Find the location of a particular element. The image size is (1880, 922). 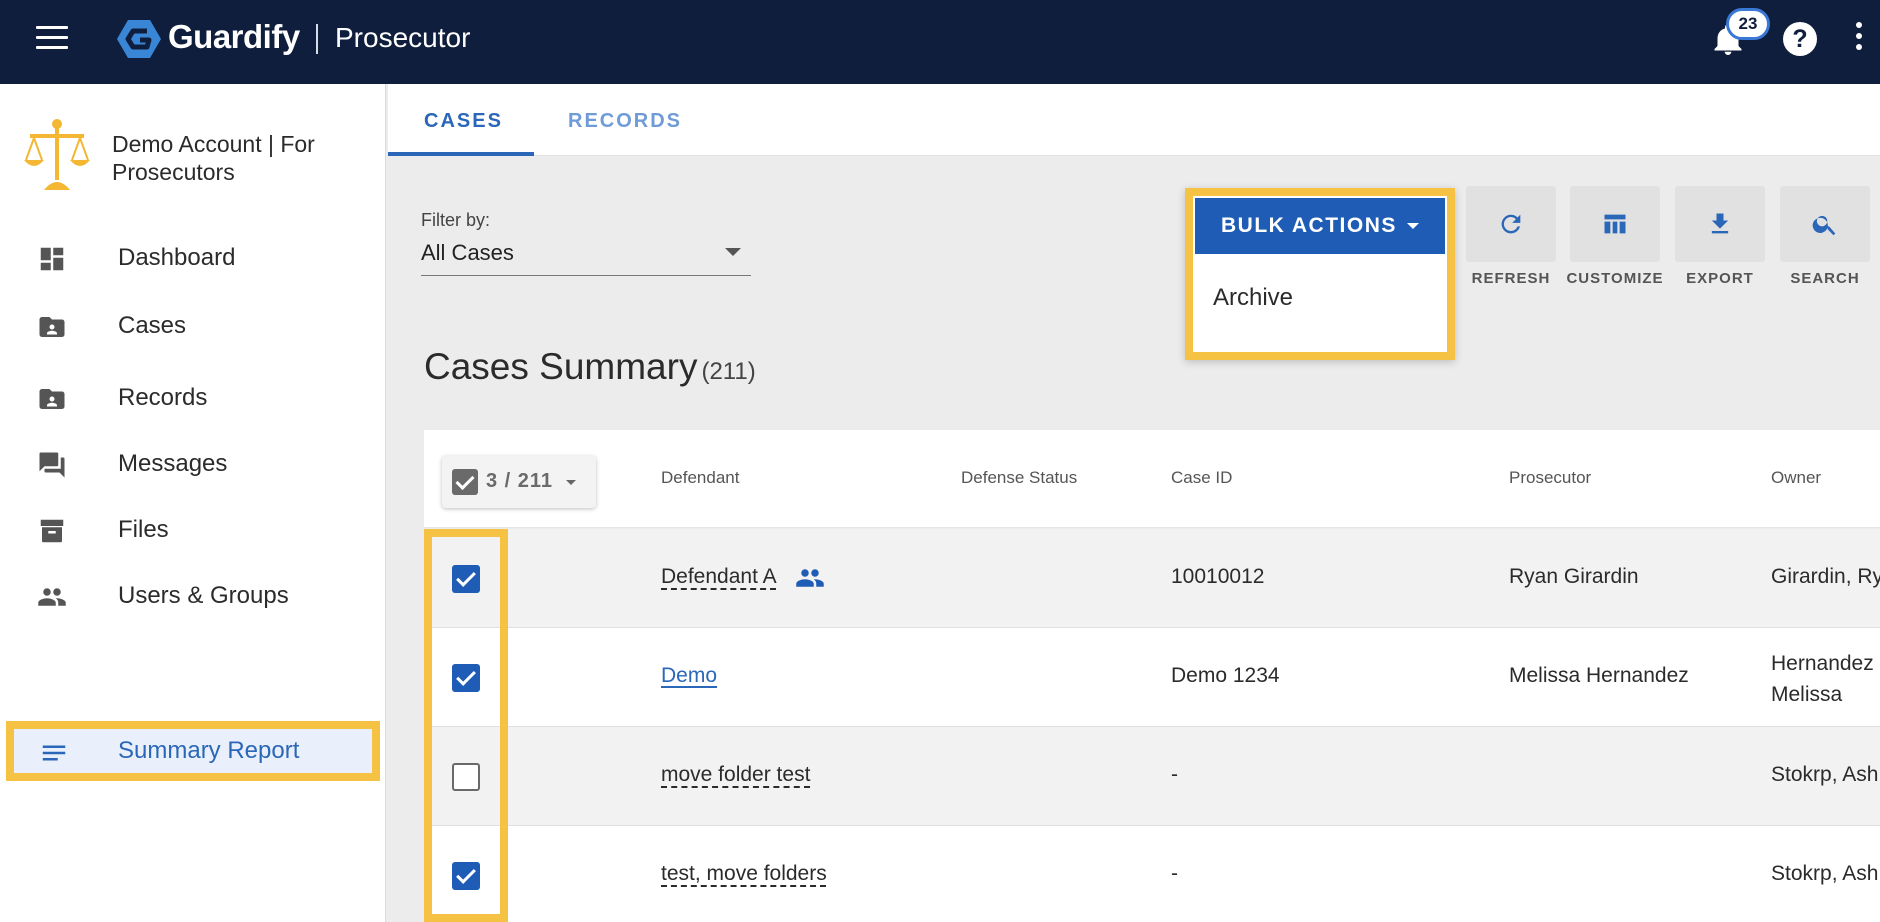

messages-icon is located at coordinates (52, 465).